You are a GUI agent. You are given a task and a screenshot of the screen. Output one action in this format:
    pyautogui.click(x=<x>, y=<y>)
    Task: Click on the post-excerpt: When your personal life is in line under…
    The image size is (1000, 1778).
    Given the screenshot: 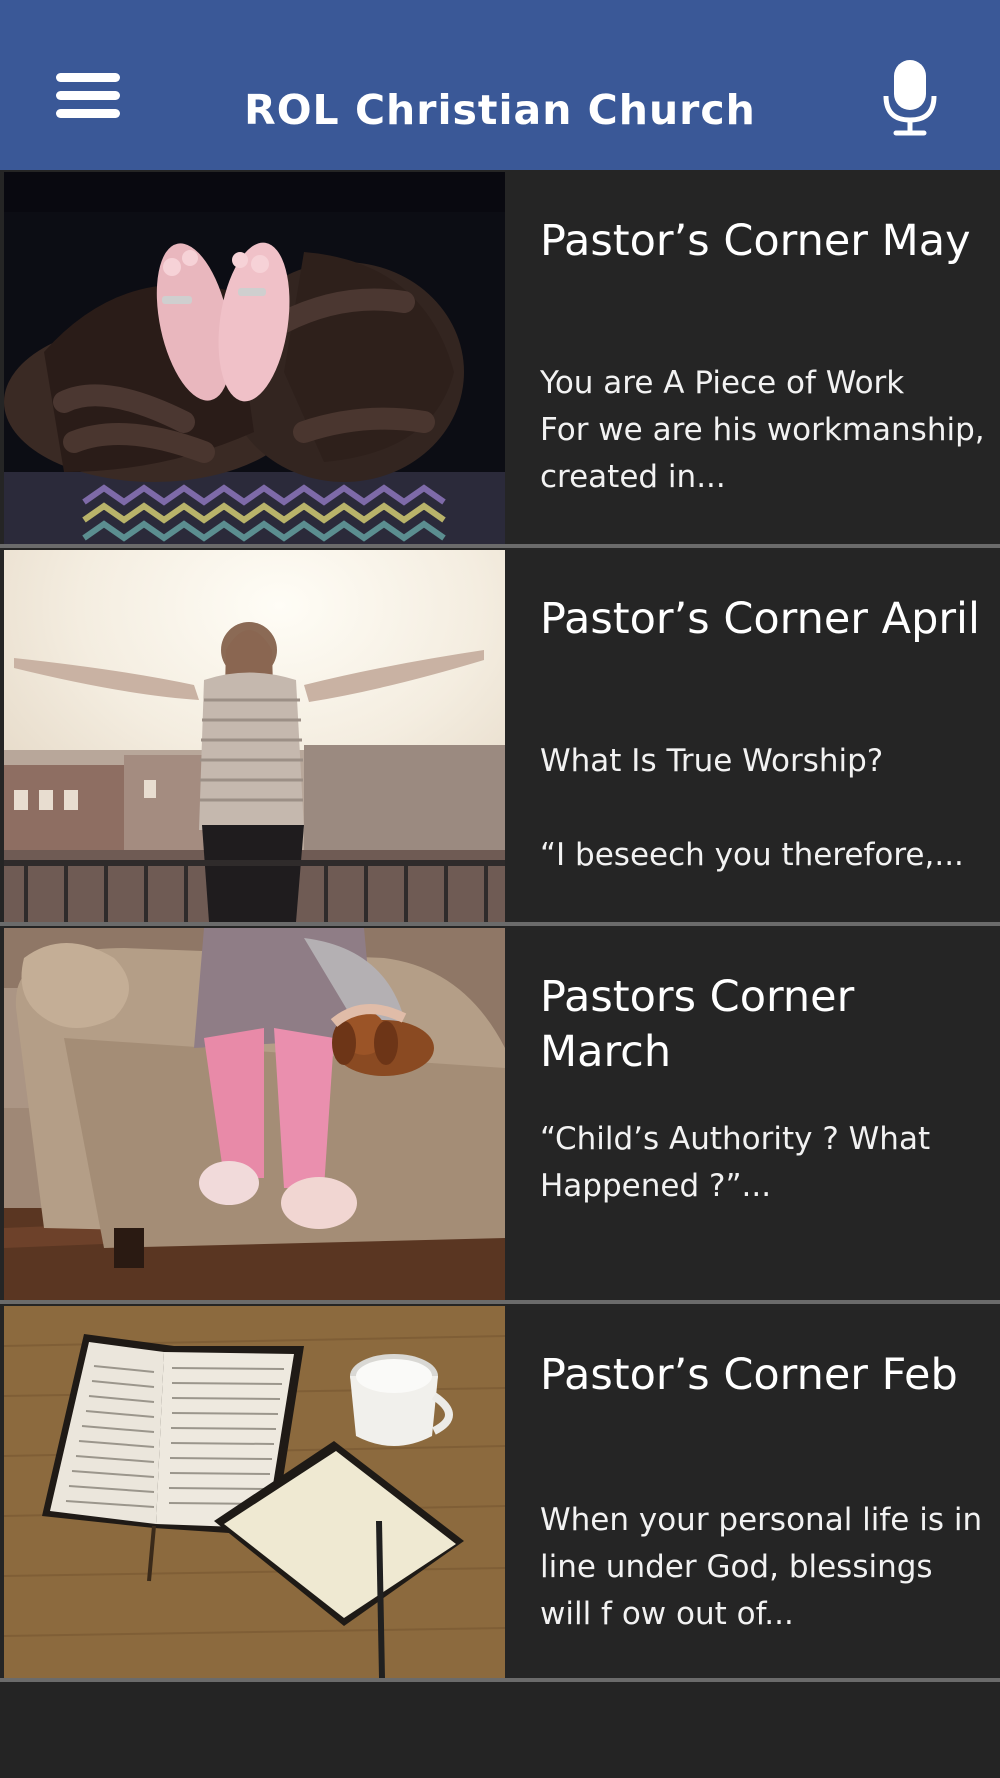 What is the action you would take?
    pyautogui.click(x=761, y=1567)
    